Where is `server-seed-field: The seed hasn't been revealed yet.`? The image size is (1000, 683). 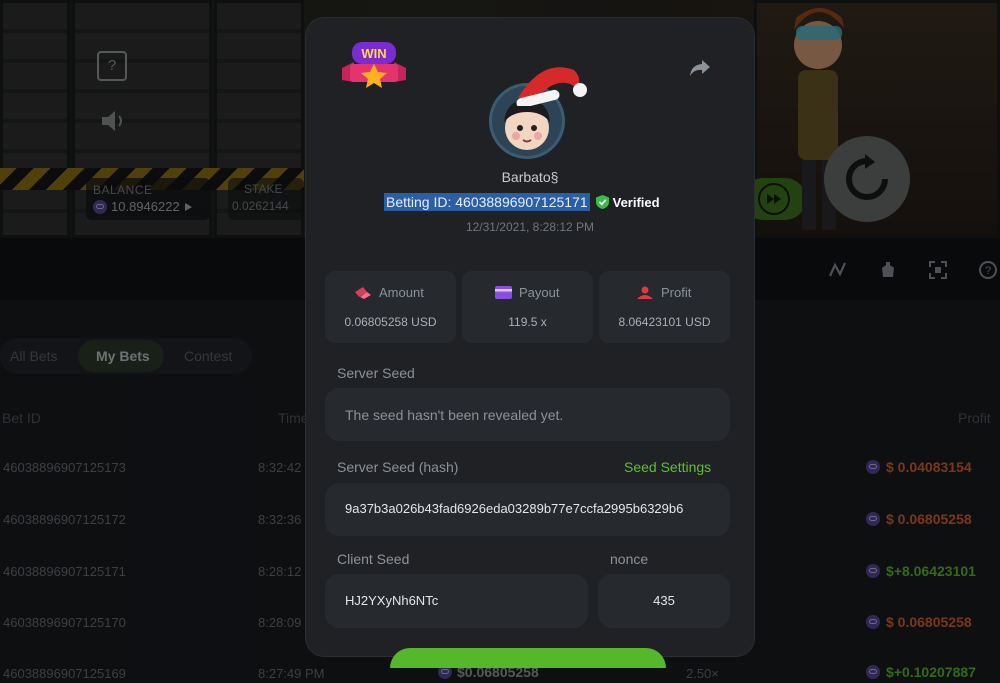 server-seed-field: The seed hasn't been revealed yet. is located at coordinates (527, 414).